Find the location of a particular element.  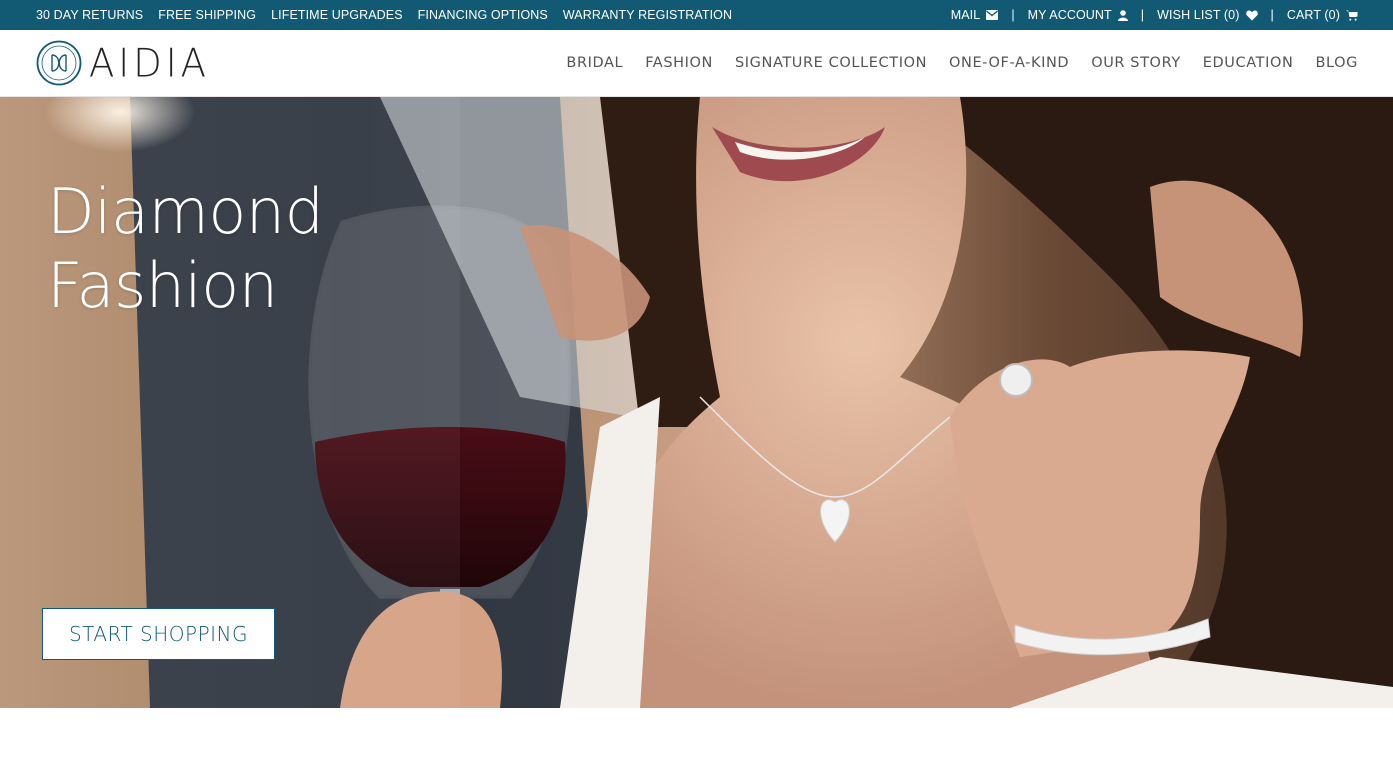

wishlist-label: WISH LIST (0) is located at coordinates (1198, 15).